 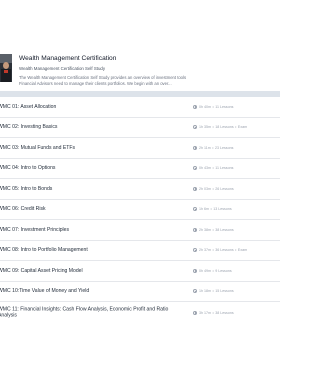 What do you see at coordinates (205, 127) in the screenshot?
I see `module-duration: 1h 35m` at bounding box center [205, 127].